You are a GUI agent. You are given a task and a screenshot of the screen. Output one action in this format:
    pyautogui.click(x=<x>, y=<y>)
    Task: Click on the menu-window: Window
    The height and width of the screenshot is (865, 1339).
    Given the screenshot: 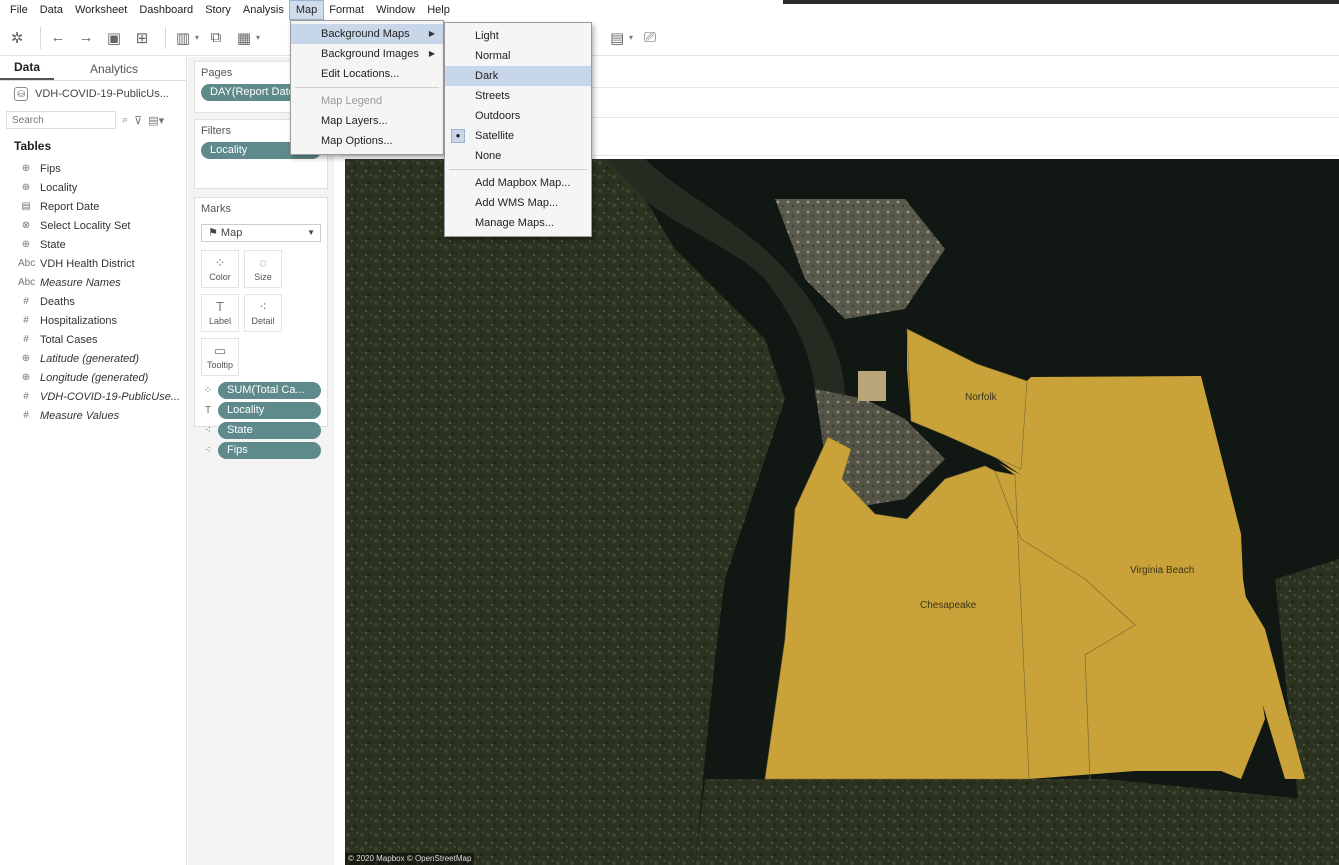 What is the action you would take?
    pyautogui.click(x=395, y=10)
    